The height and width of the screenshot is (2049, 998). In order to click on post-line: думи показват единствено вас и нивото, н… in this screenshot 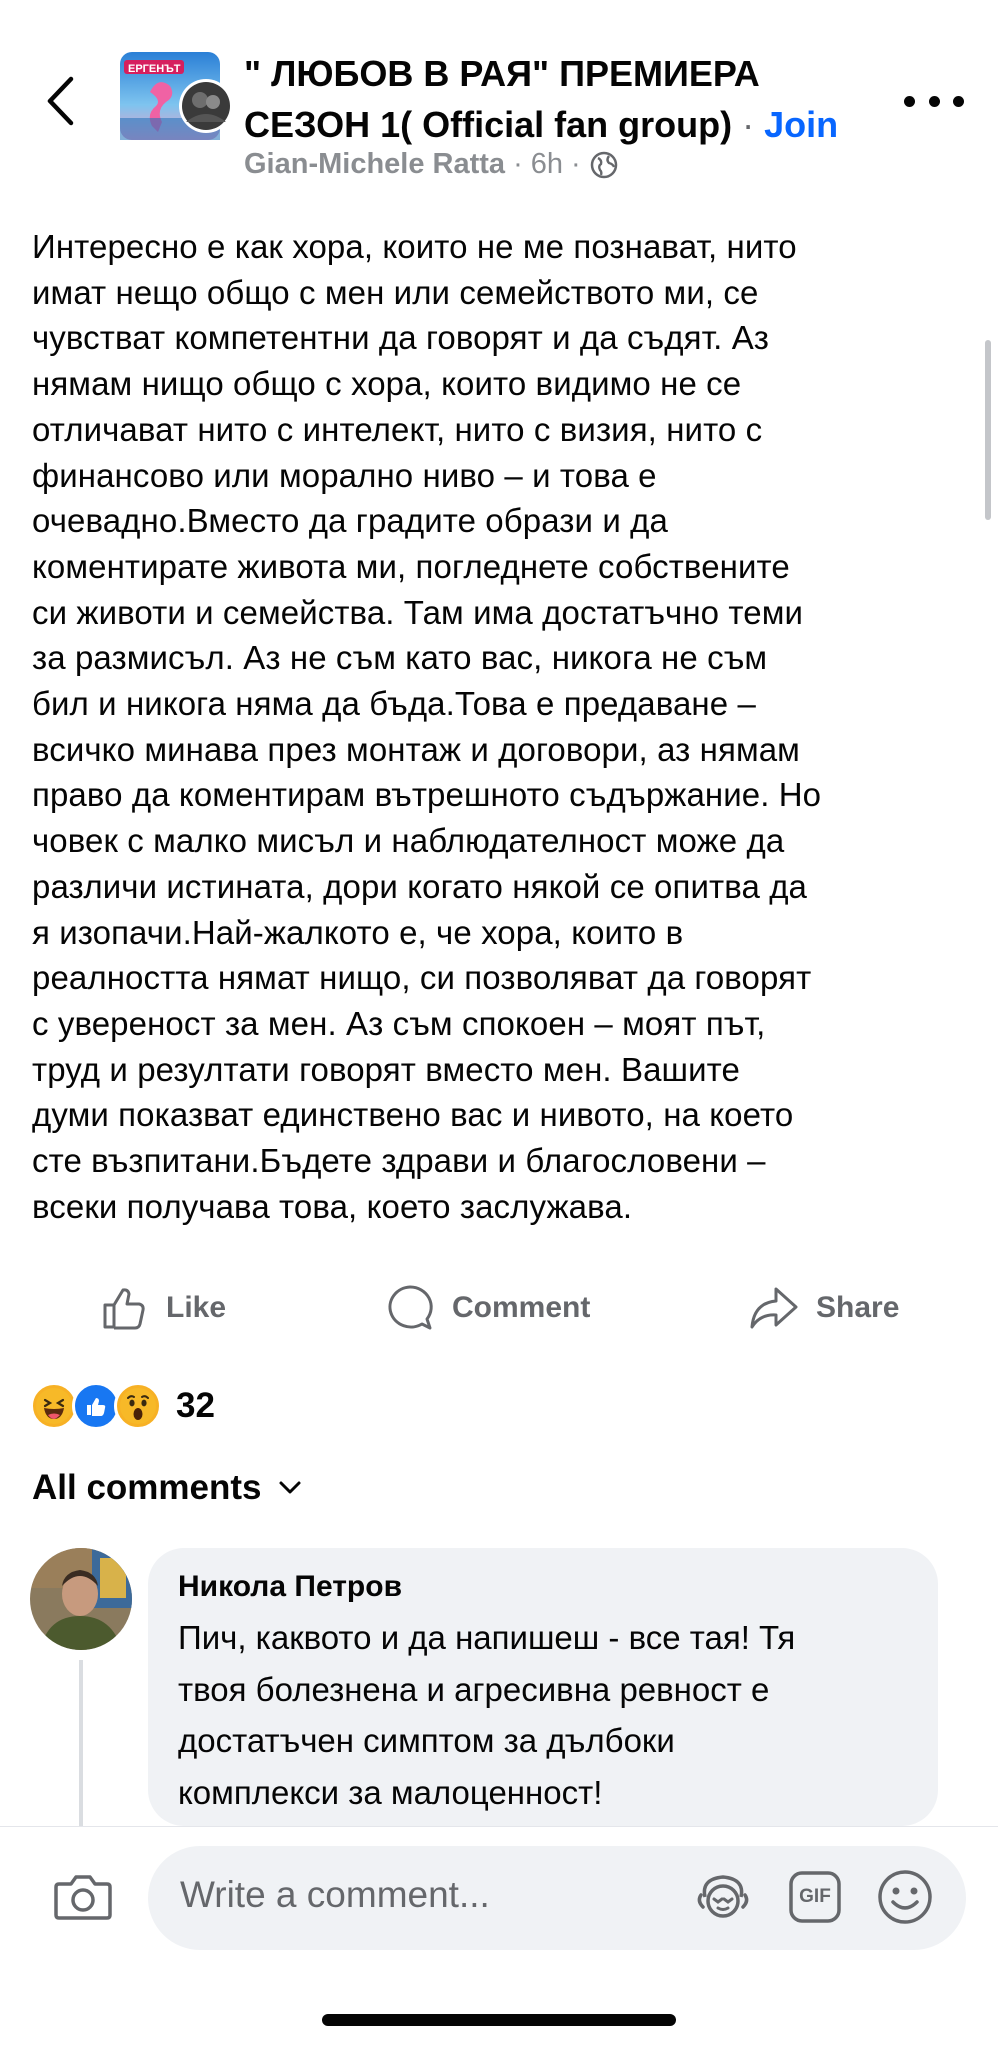, I will do `click(413, 1115)`.